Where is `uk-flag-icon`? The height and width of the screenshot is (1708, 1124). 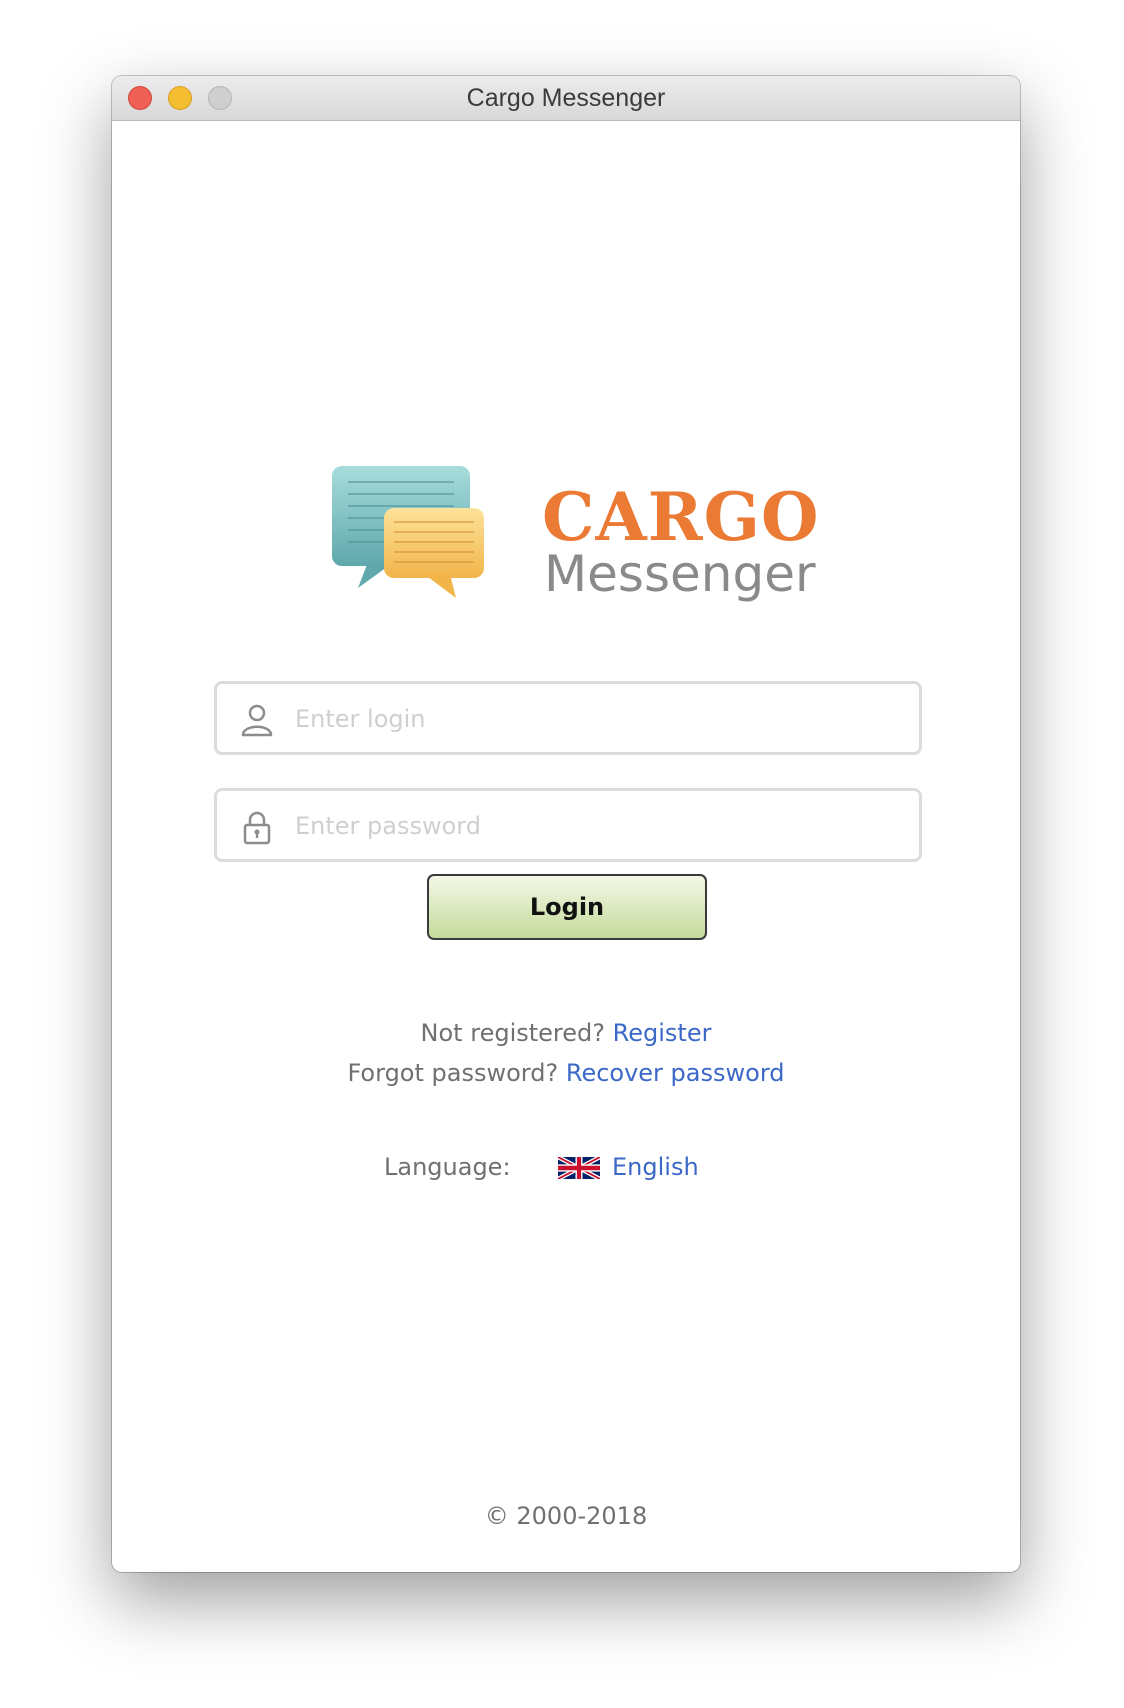
uk-flag-icon is located at coordinates (579, 1168).